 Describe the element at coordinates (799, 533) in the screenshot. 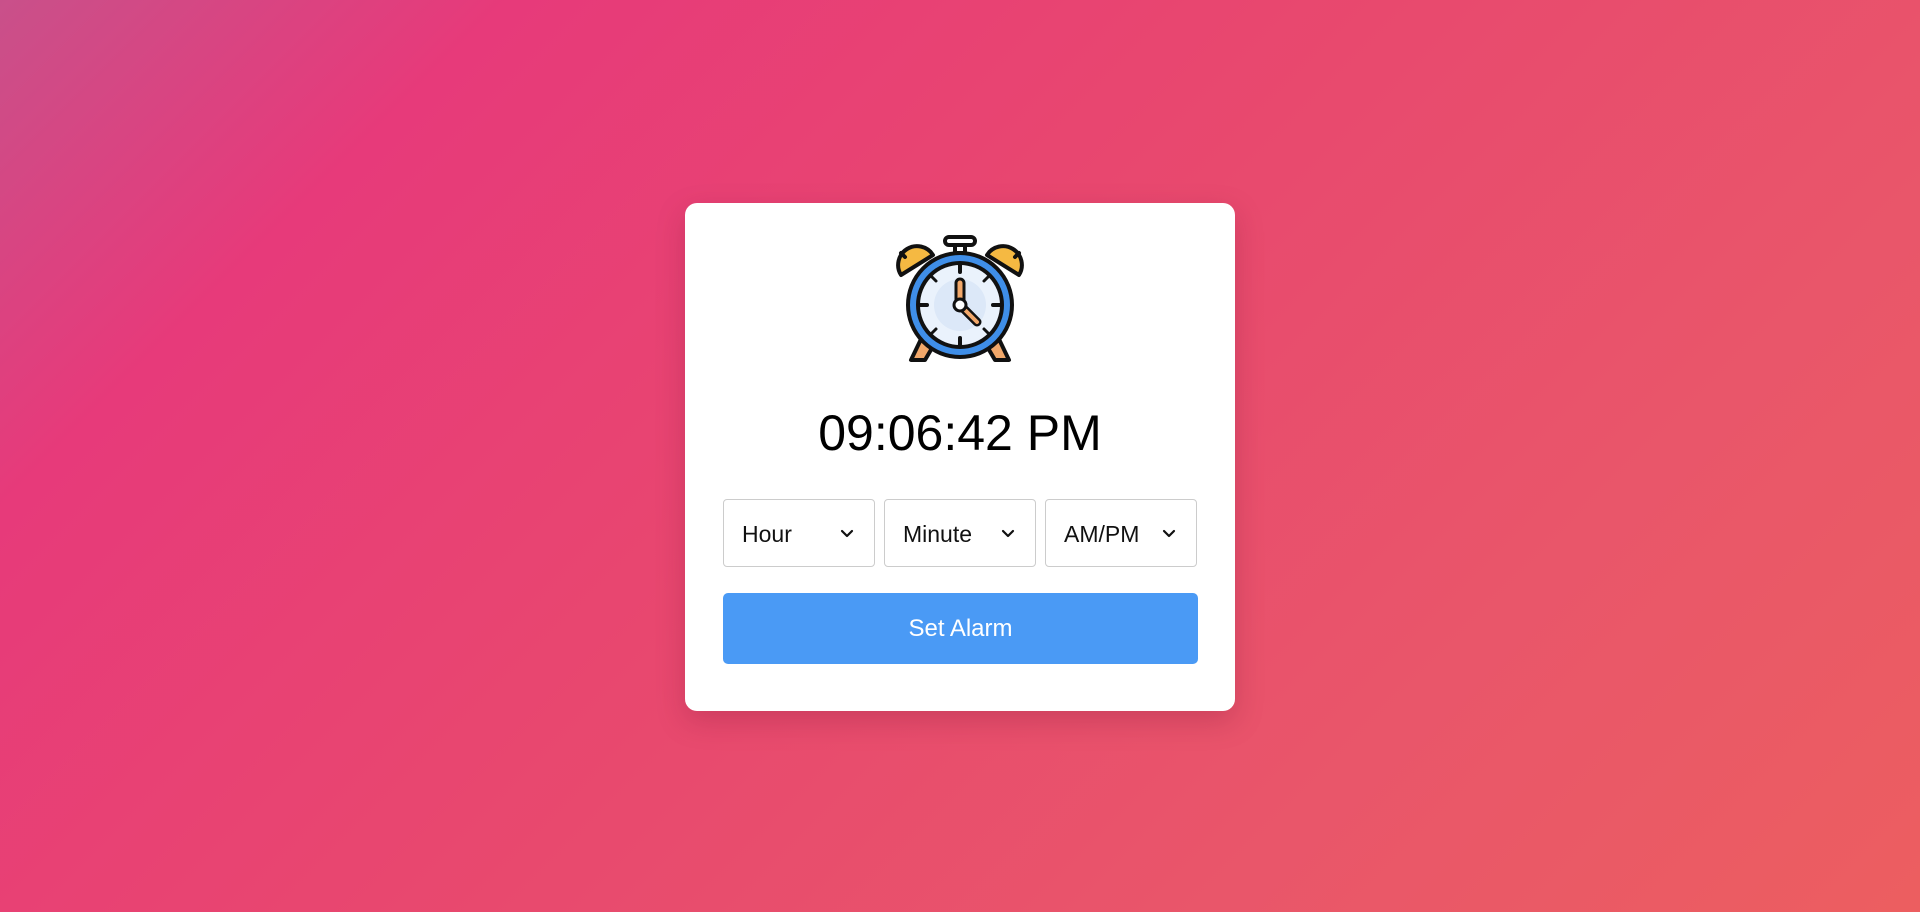

I see `hour-select: Hour` at that location.